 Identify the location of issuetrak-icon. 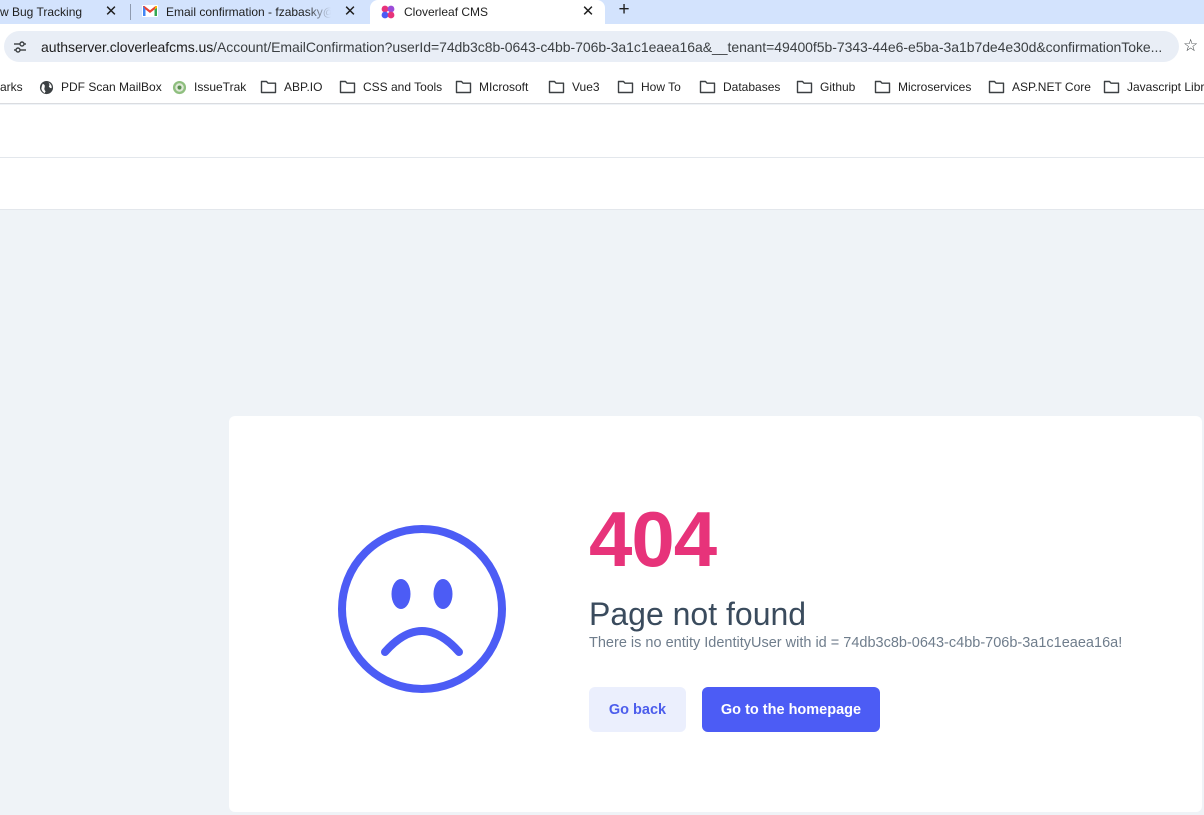
(179, 87).